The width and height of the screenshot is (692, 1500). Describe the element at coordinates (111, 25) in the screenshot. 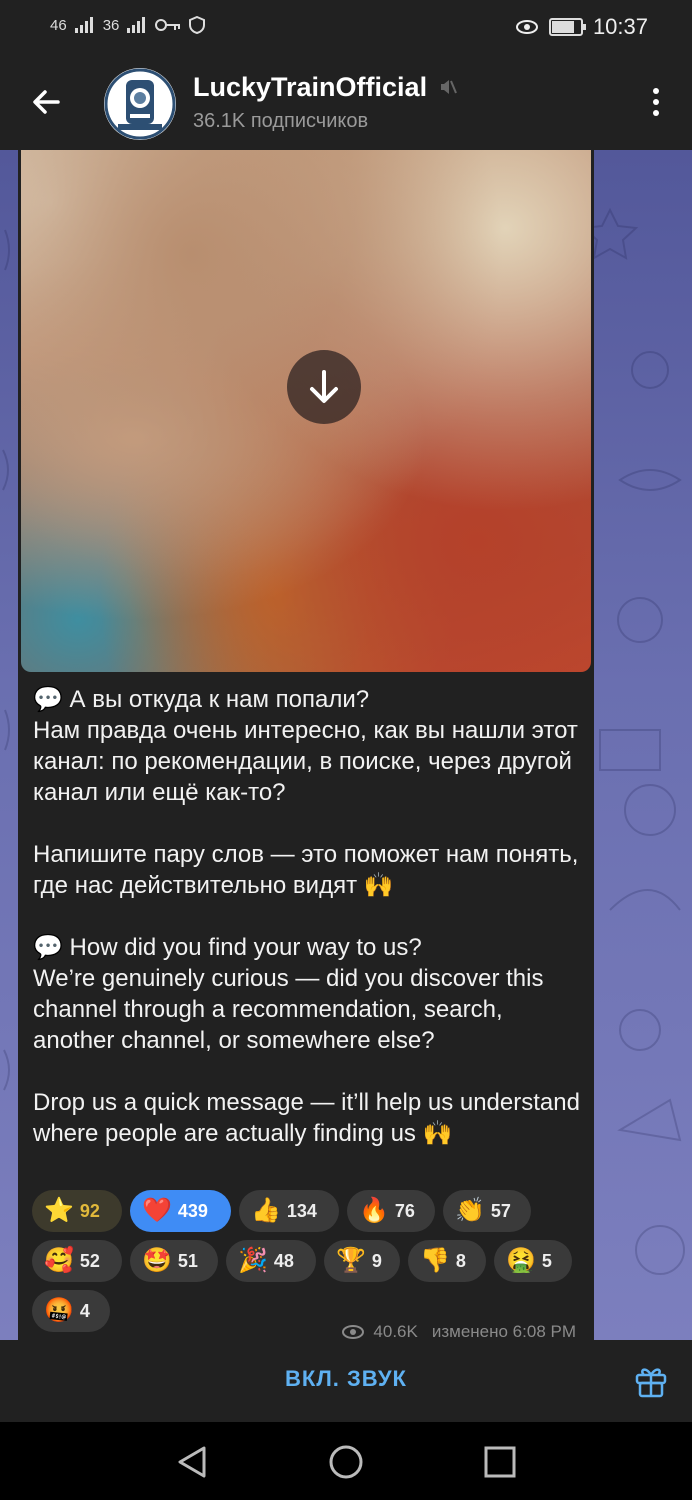

I see `signal-2-label: 36` at that location.